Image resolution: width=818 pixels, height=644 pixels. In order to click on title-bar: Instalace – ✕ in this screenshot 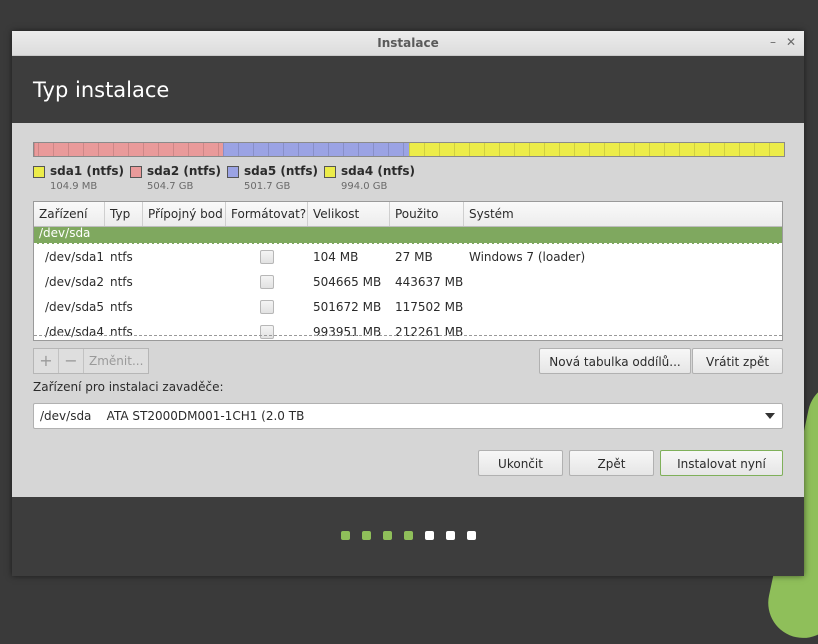, I will do `click(408, 43)`.